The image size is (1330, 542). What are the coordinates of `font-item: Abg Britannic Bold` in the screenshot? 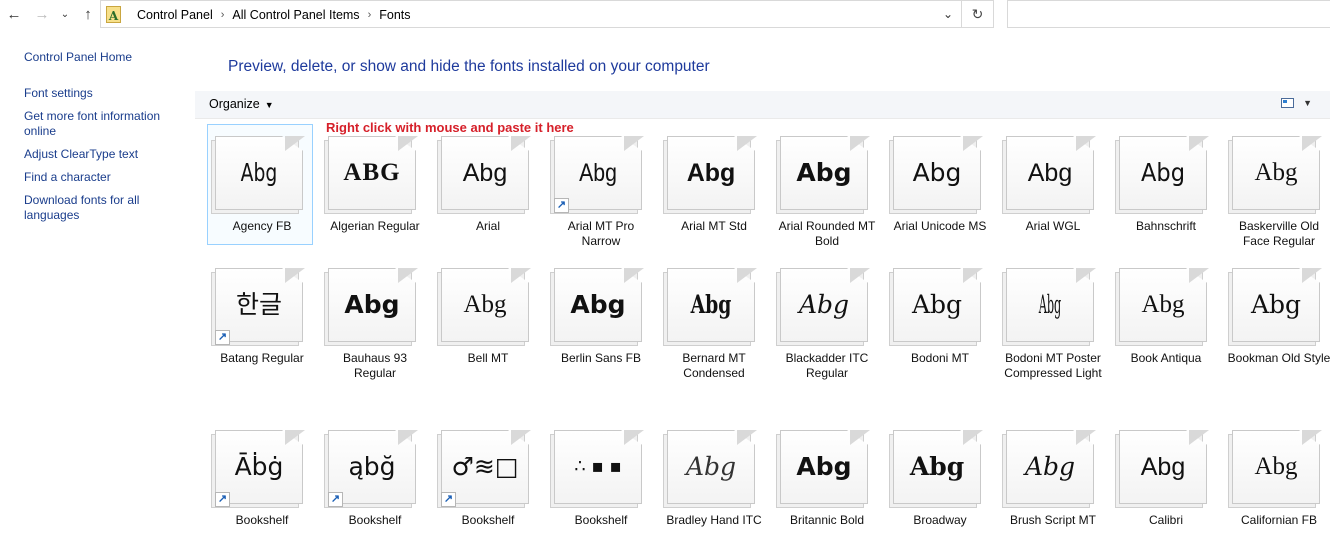 It's located at (827, 482).